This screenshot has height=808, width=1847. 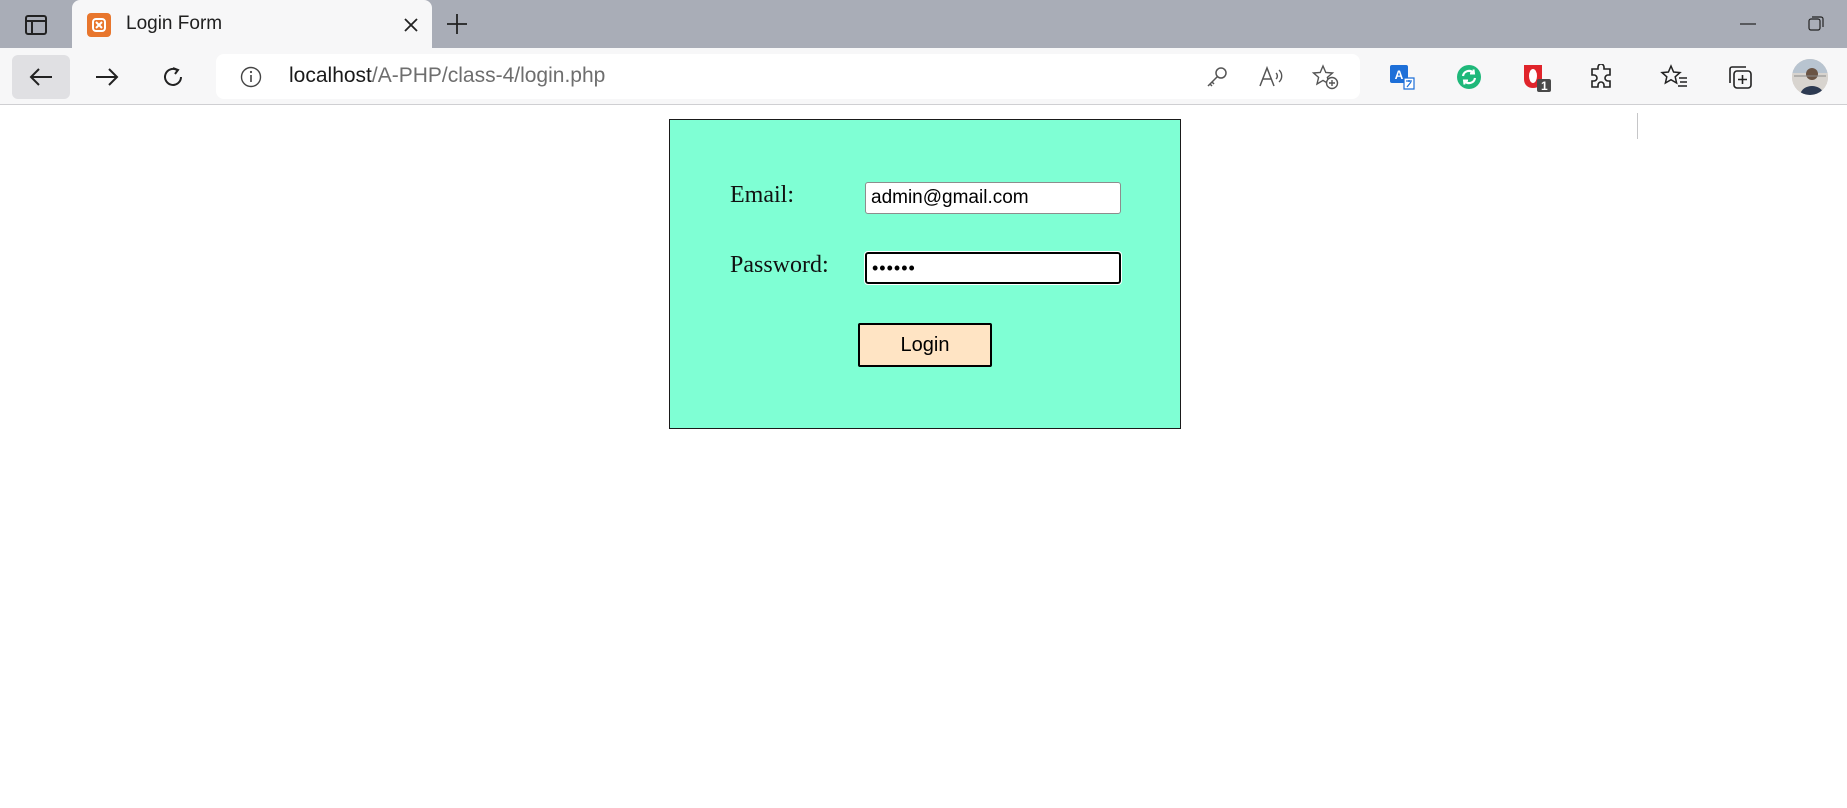 What do you see at coordinates (1544, 86) in the screenshot?
I see `extension-badge: 1` at bounding box center [1544, 86].